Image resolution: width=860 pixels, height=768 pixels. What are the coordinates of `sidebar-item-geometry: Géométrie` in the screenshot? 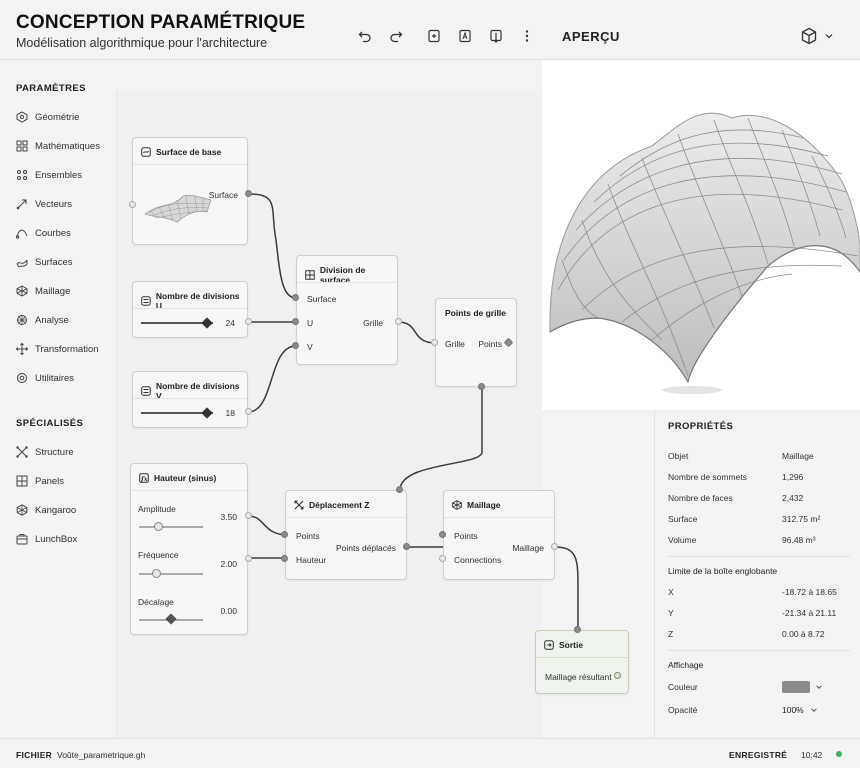 It's located at (64, 117).